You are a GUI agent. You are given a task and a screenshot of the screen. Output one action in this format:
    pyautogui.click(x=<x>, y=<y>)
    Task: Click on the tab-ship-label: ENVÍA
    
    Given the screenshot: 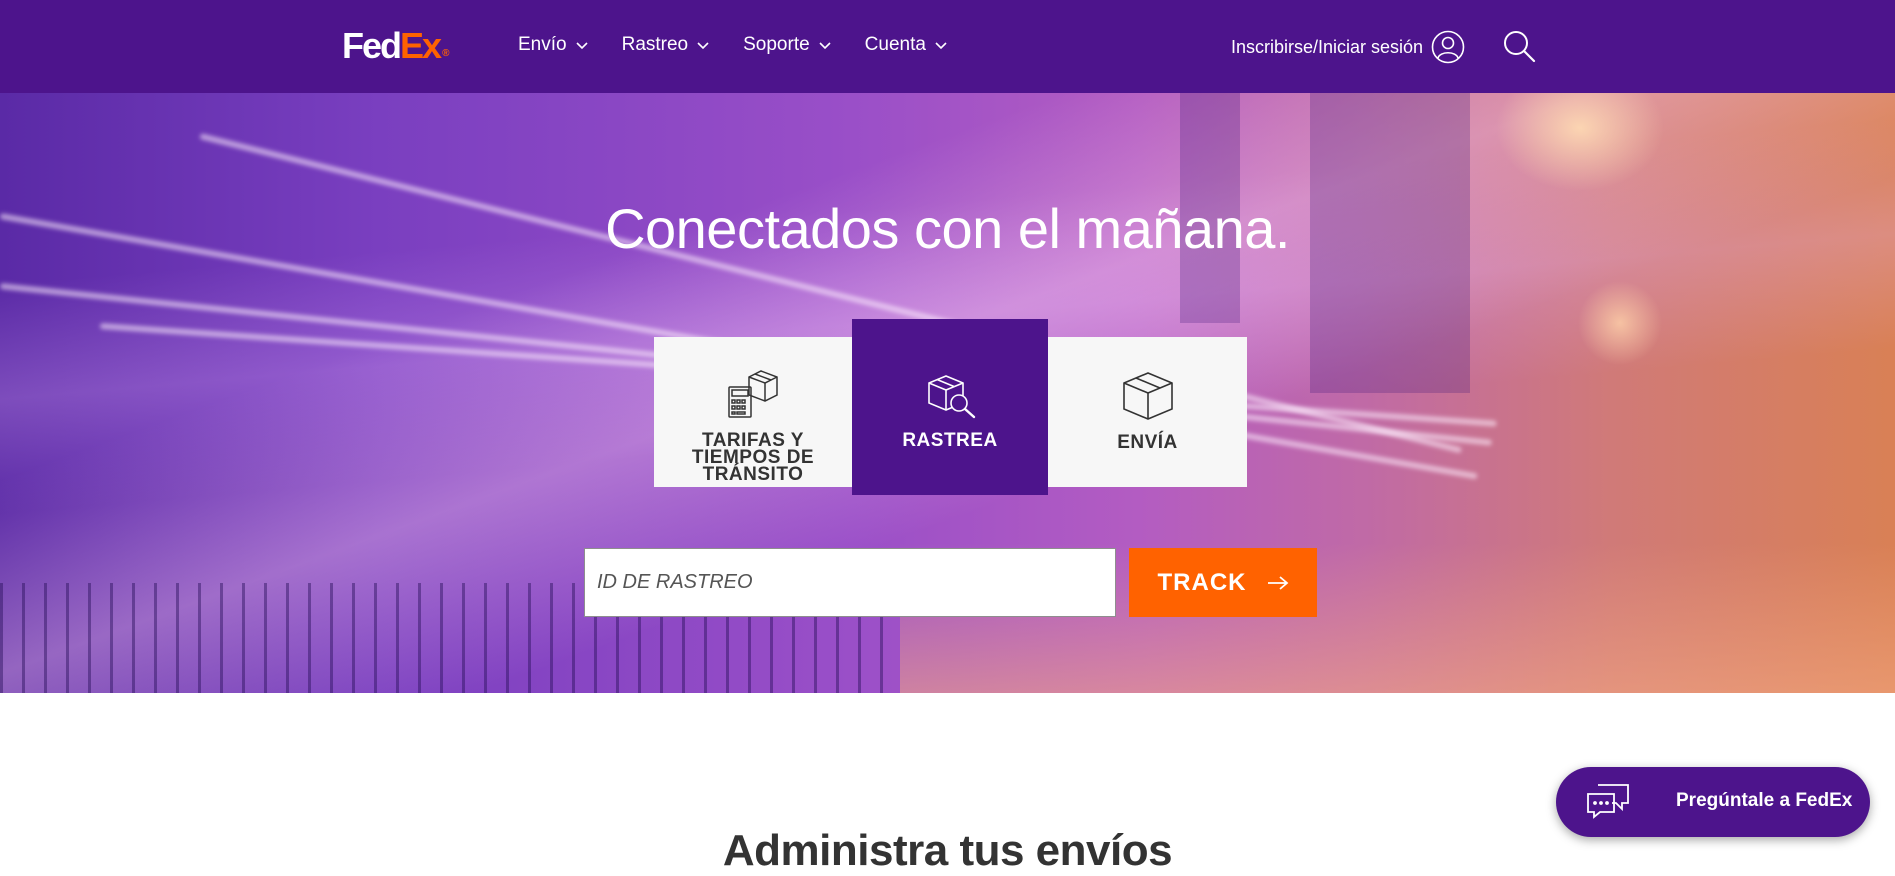 What is the action you would take?
    pyautogui.click(x=1147, y=442)
    